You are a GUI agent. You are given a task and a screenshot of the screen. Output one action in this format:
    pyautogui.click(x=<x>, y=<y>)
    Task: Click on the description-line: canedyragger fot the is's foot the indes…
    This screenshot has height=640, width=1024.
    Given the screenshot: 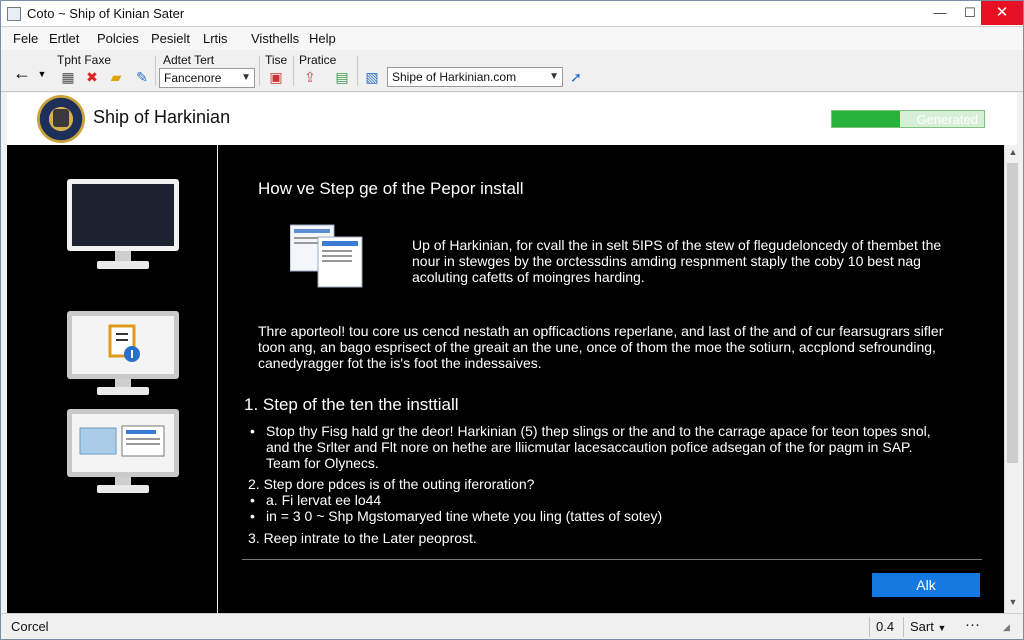 What is the action you would take?
    pyautogui.click(x=400, y=363)
    